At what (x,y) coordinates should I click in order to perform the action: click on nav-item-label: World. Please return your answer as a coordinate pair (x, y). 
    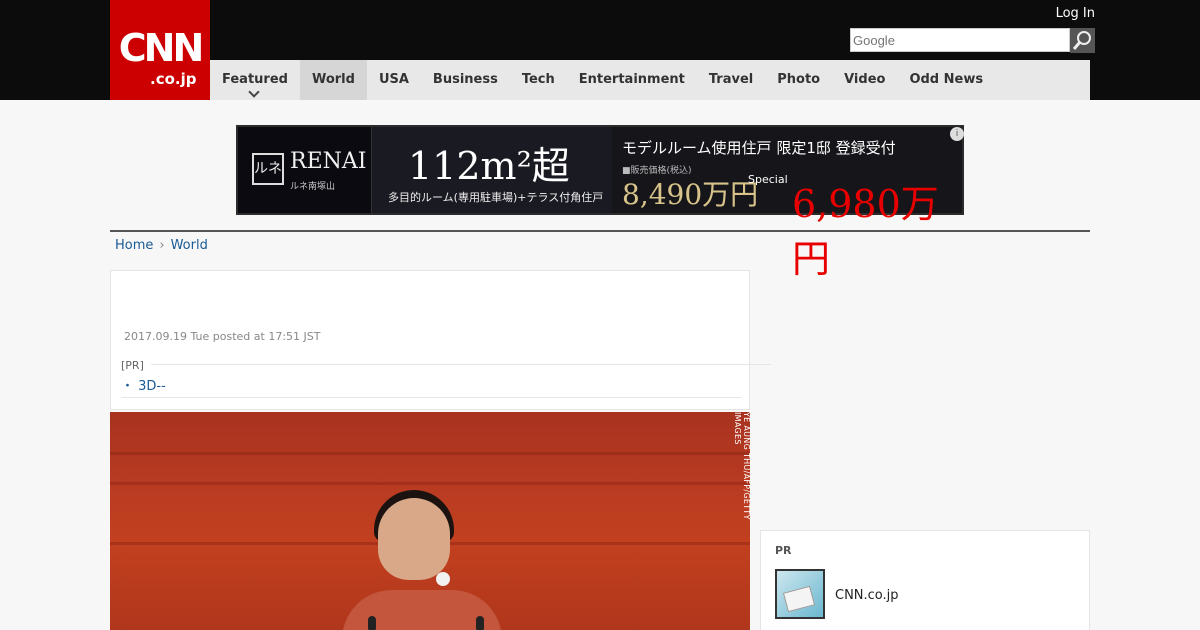
    Looking at the image, I should click on (333, 79).